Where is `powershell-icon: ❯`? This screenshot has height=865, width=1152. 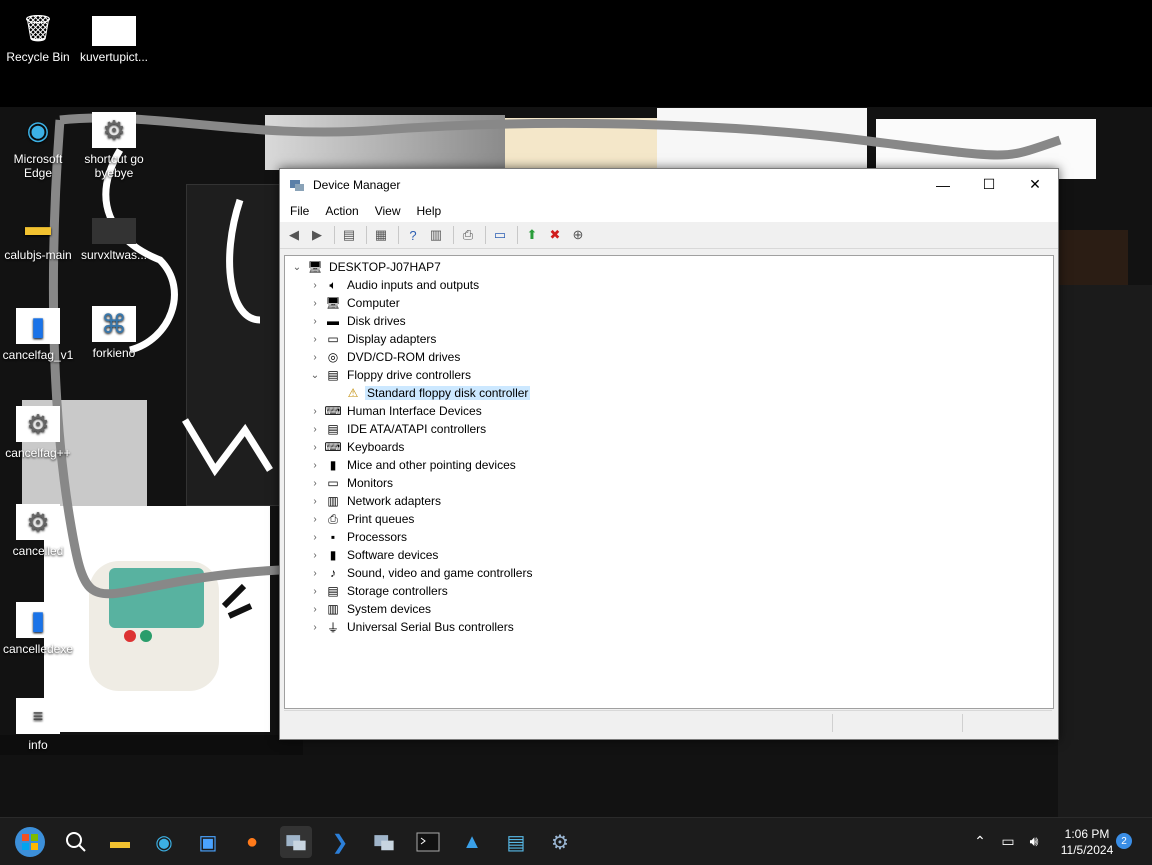 powershell-icon: ❯ is located at coordinates (340, 842).